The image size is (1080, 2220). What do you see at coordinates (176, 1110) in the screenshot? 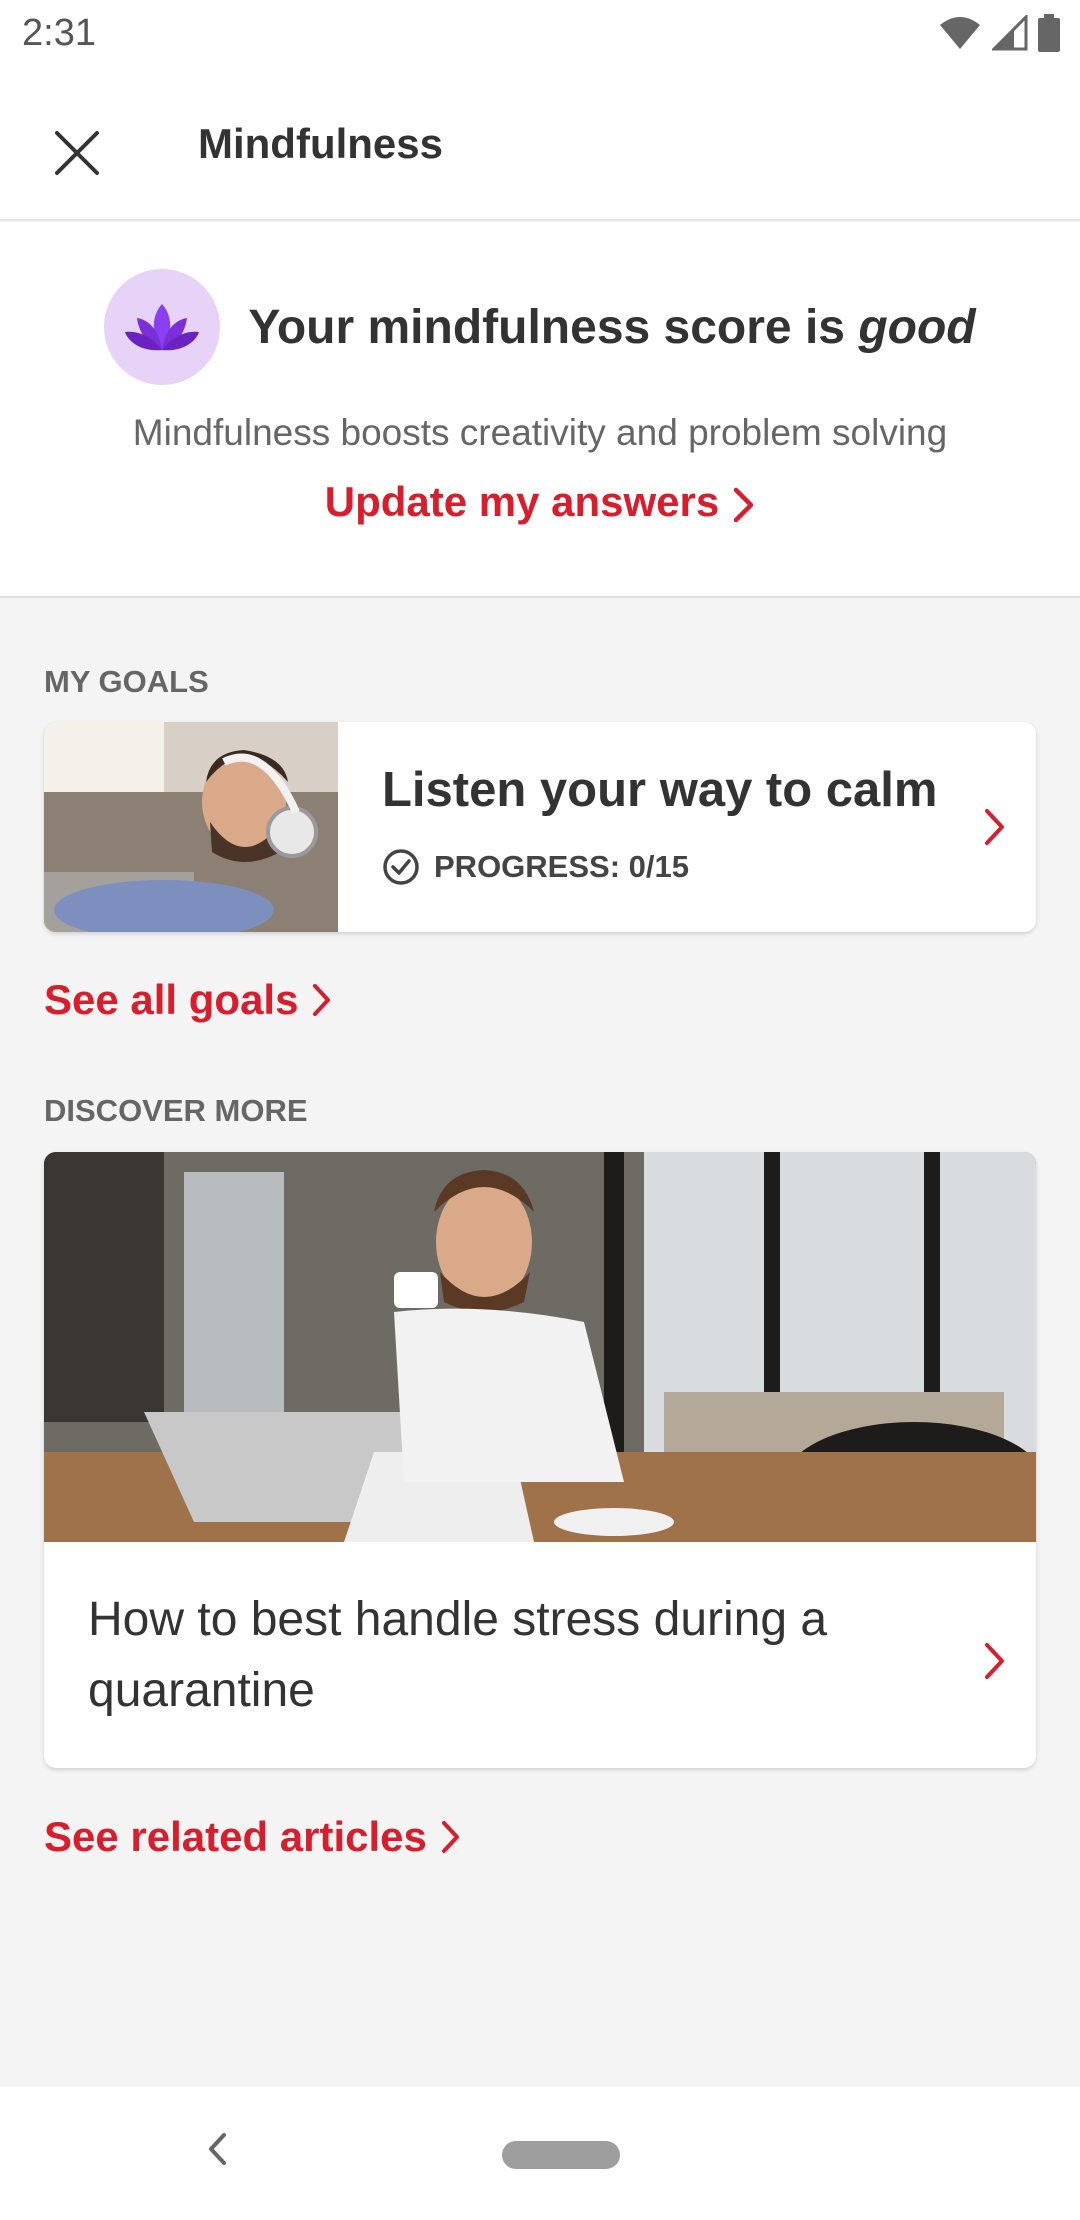
I see `discover-more-label: DISCOVER MORE` at bounding box center [176, 1110].